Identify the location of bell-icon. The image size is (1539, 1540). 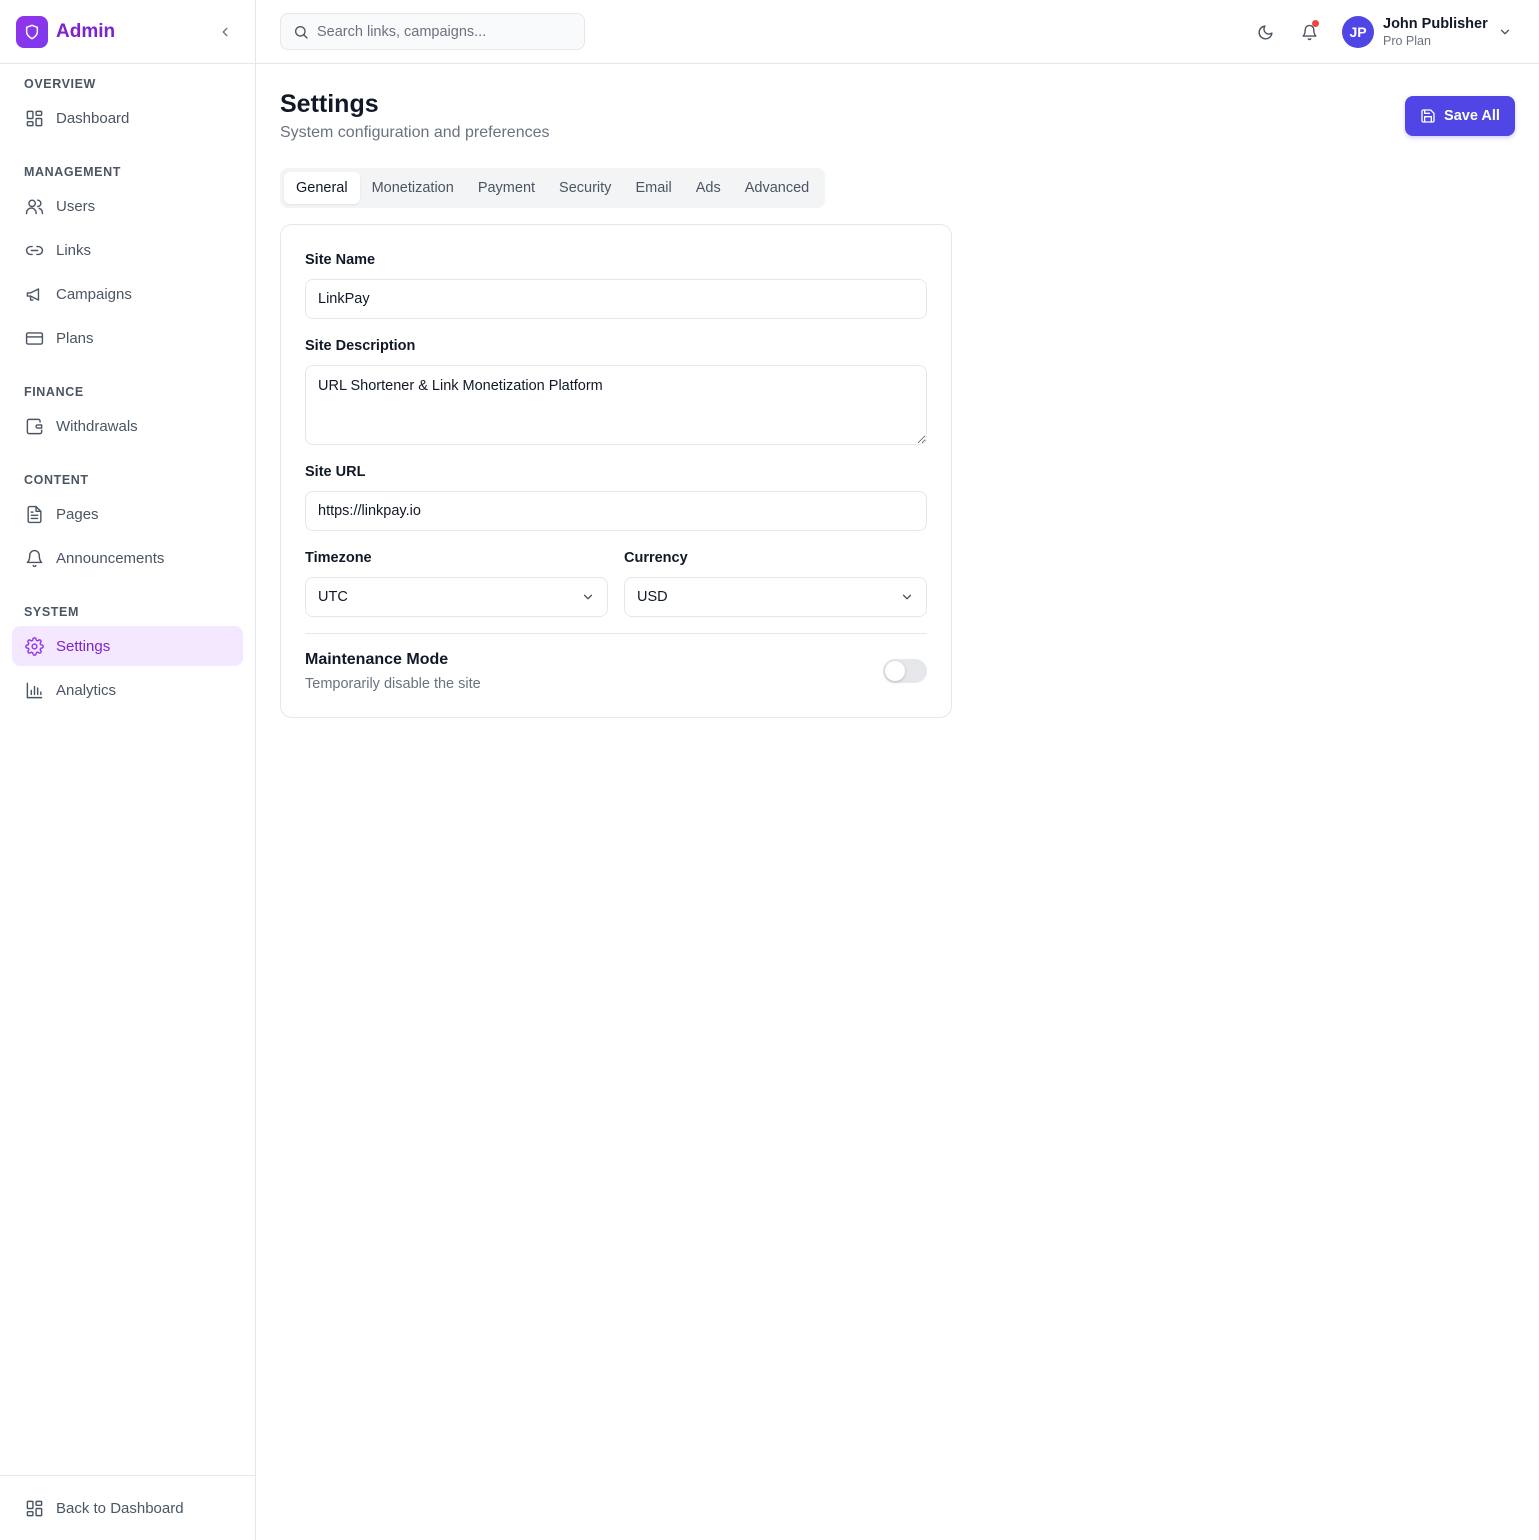
(34, 558).